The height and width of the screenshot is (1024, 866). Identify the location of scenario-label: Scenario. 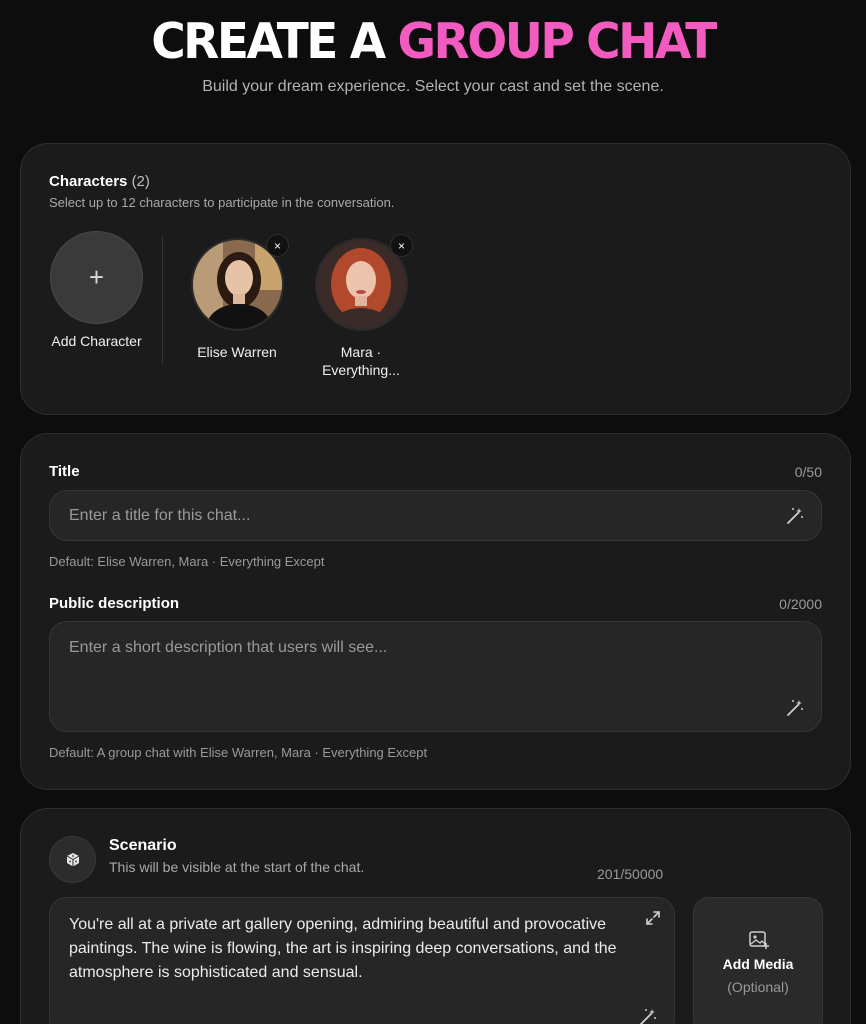
(143, 845).